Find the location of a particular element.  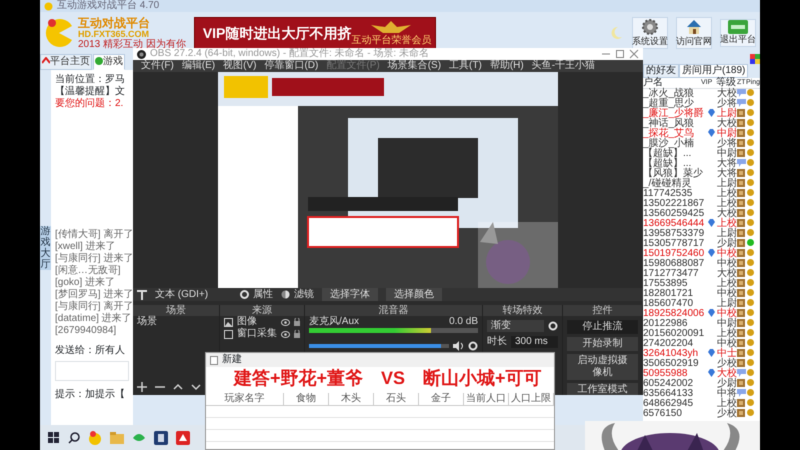

menu-item: 帮助(H) is located at coordinates (507, 66).